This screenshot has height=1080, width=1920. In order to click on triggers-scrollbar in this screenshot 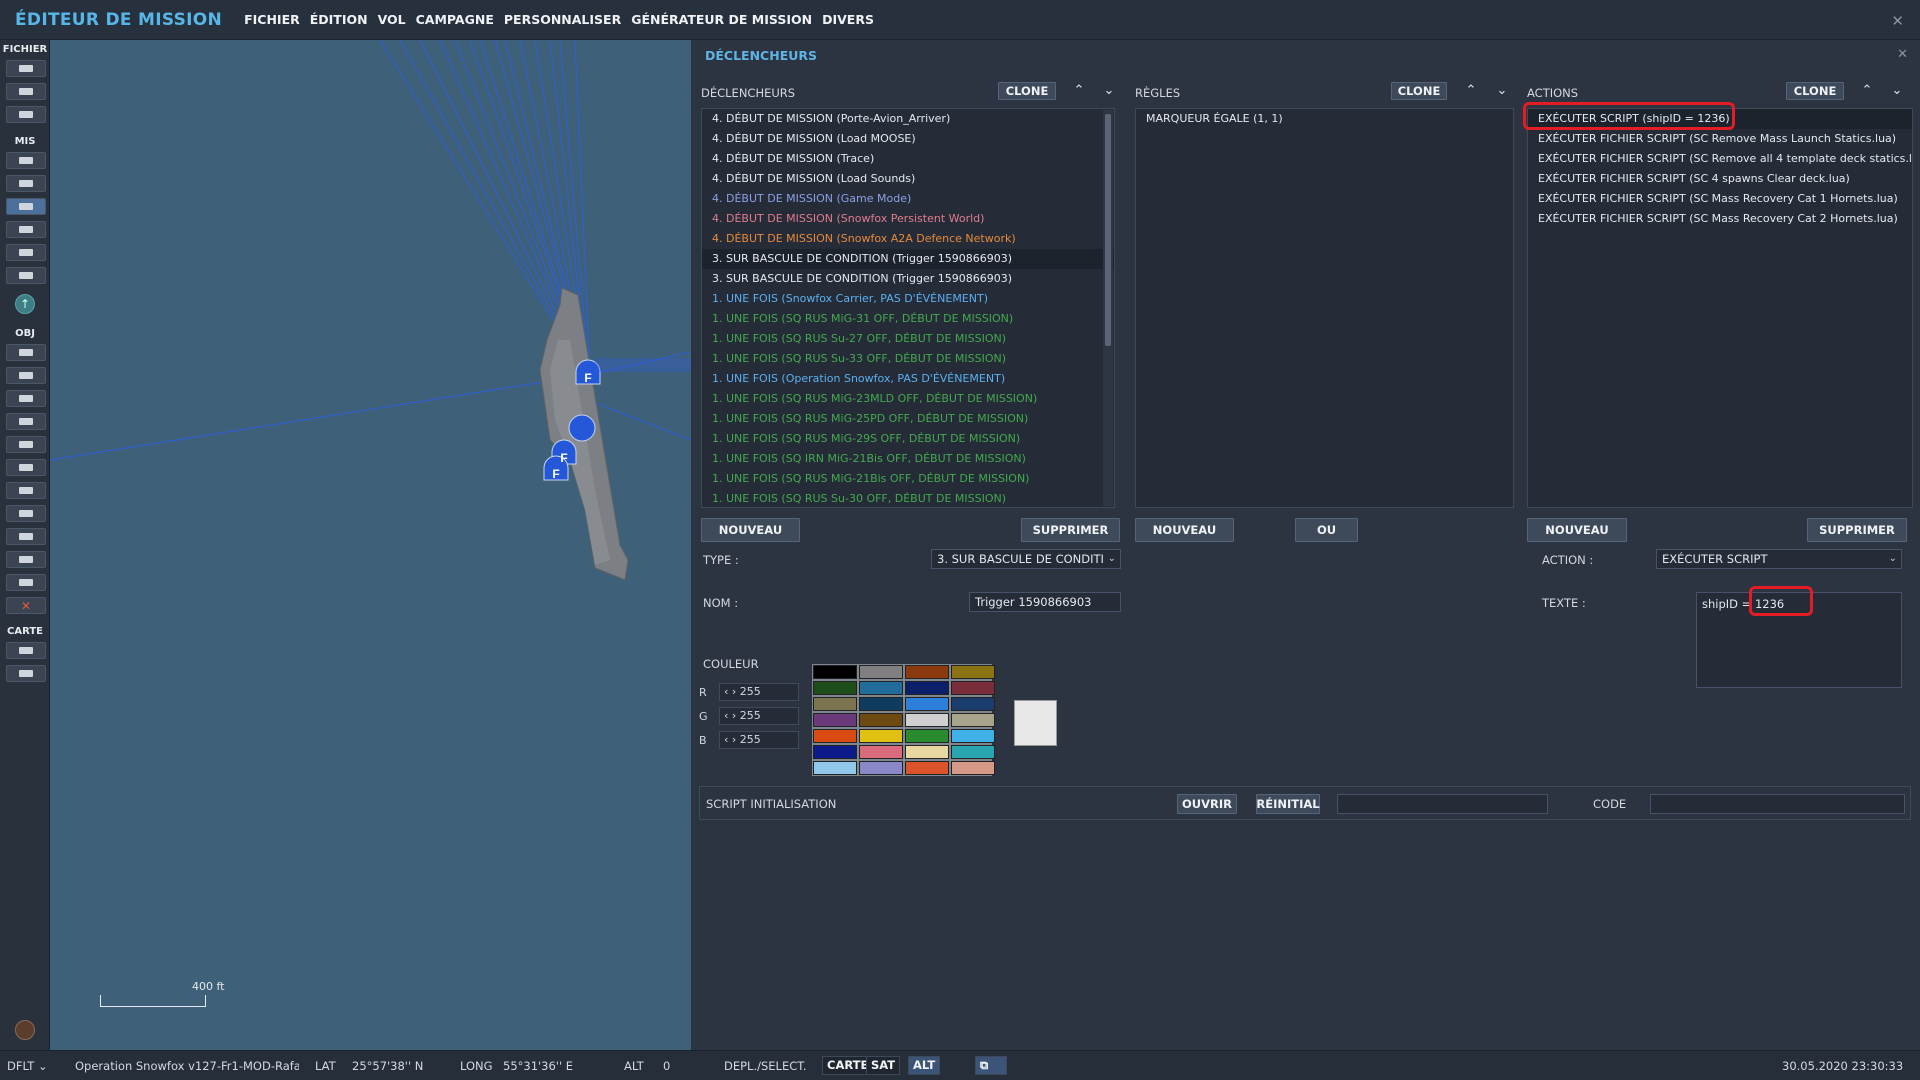, I will do `click(1108, 308)`.